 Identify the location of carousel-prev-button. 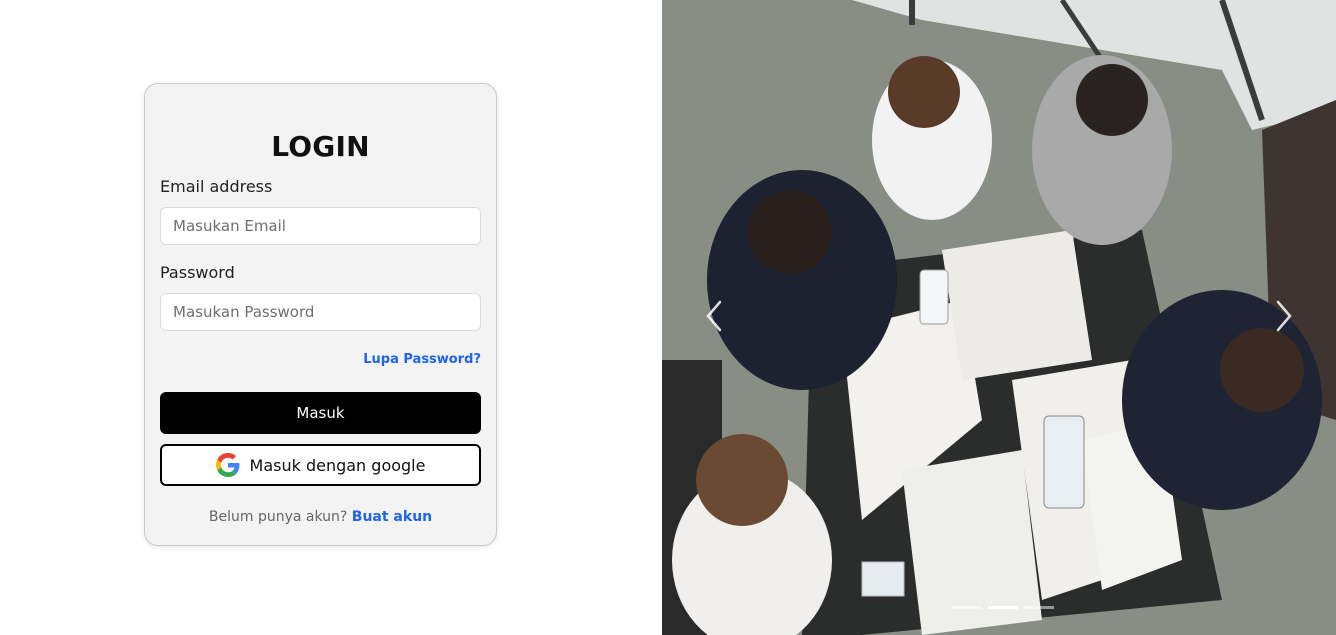
(715, 316).